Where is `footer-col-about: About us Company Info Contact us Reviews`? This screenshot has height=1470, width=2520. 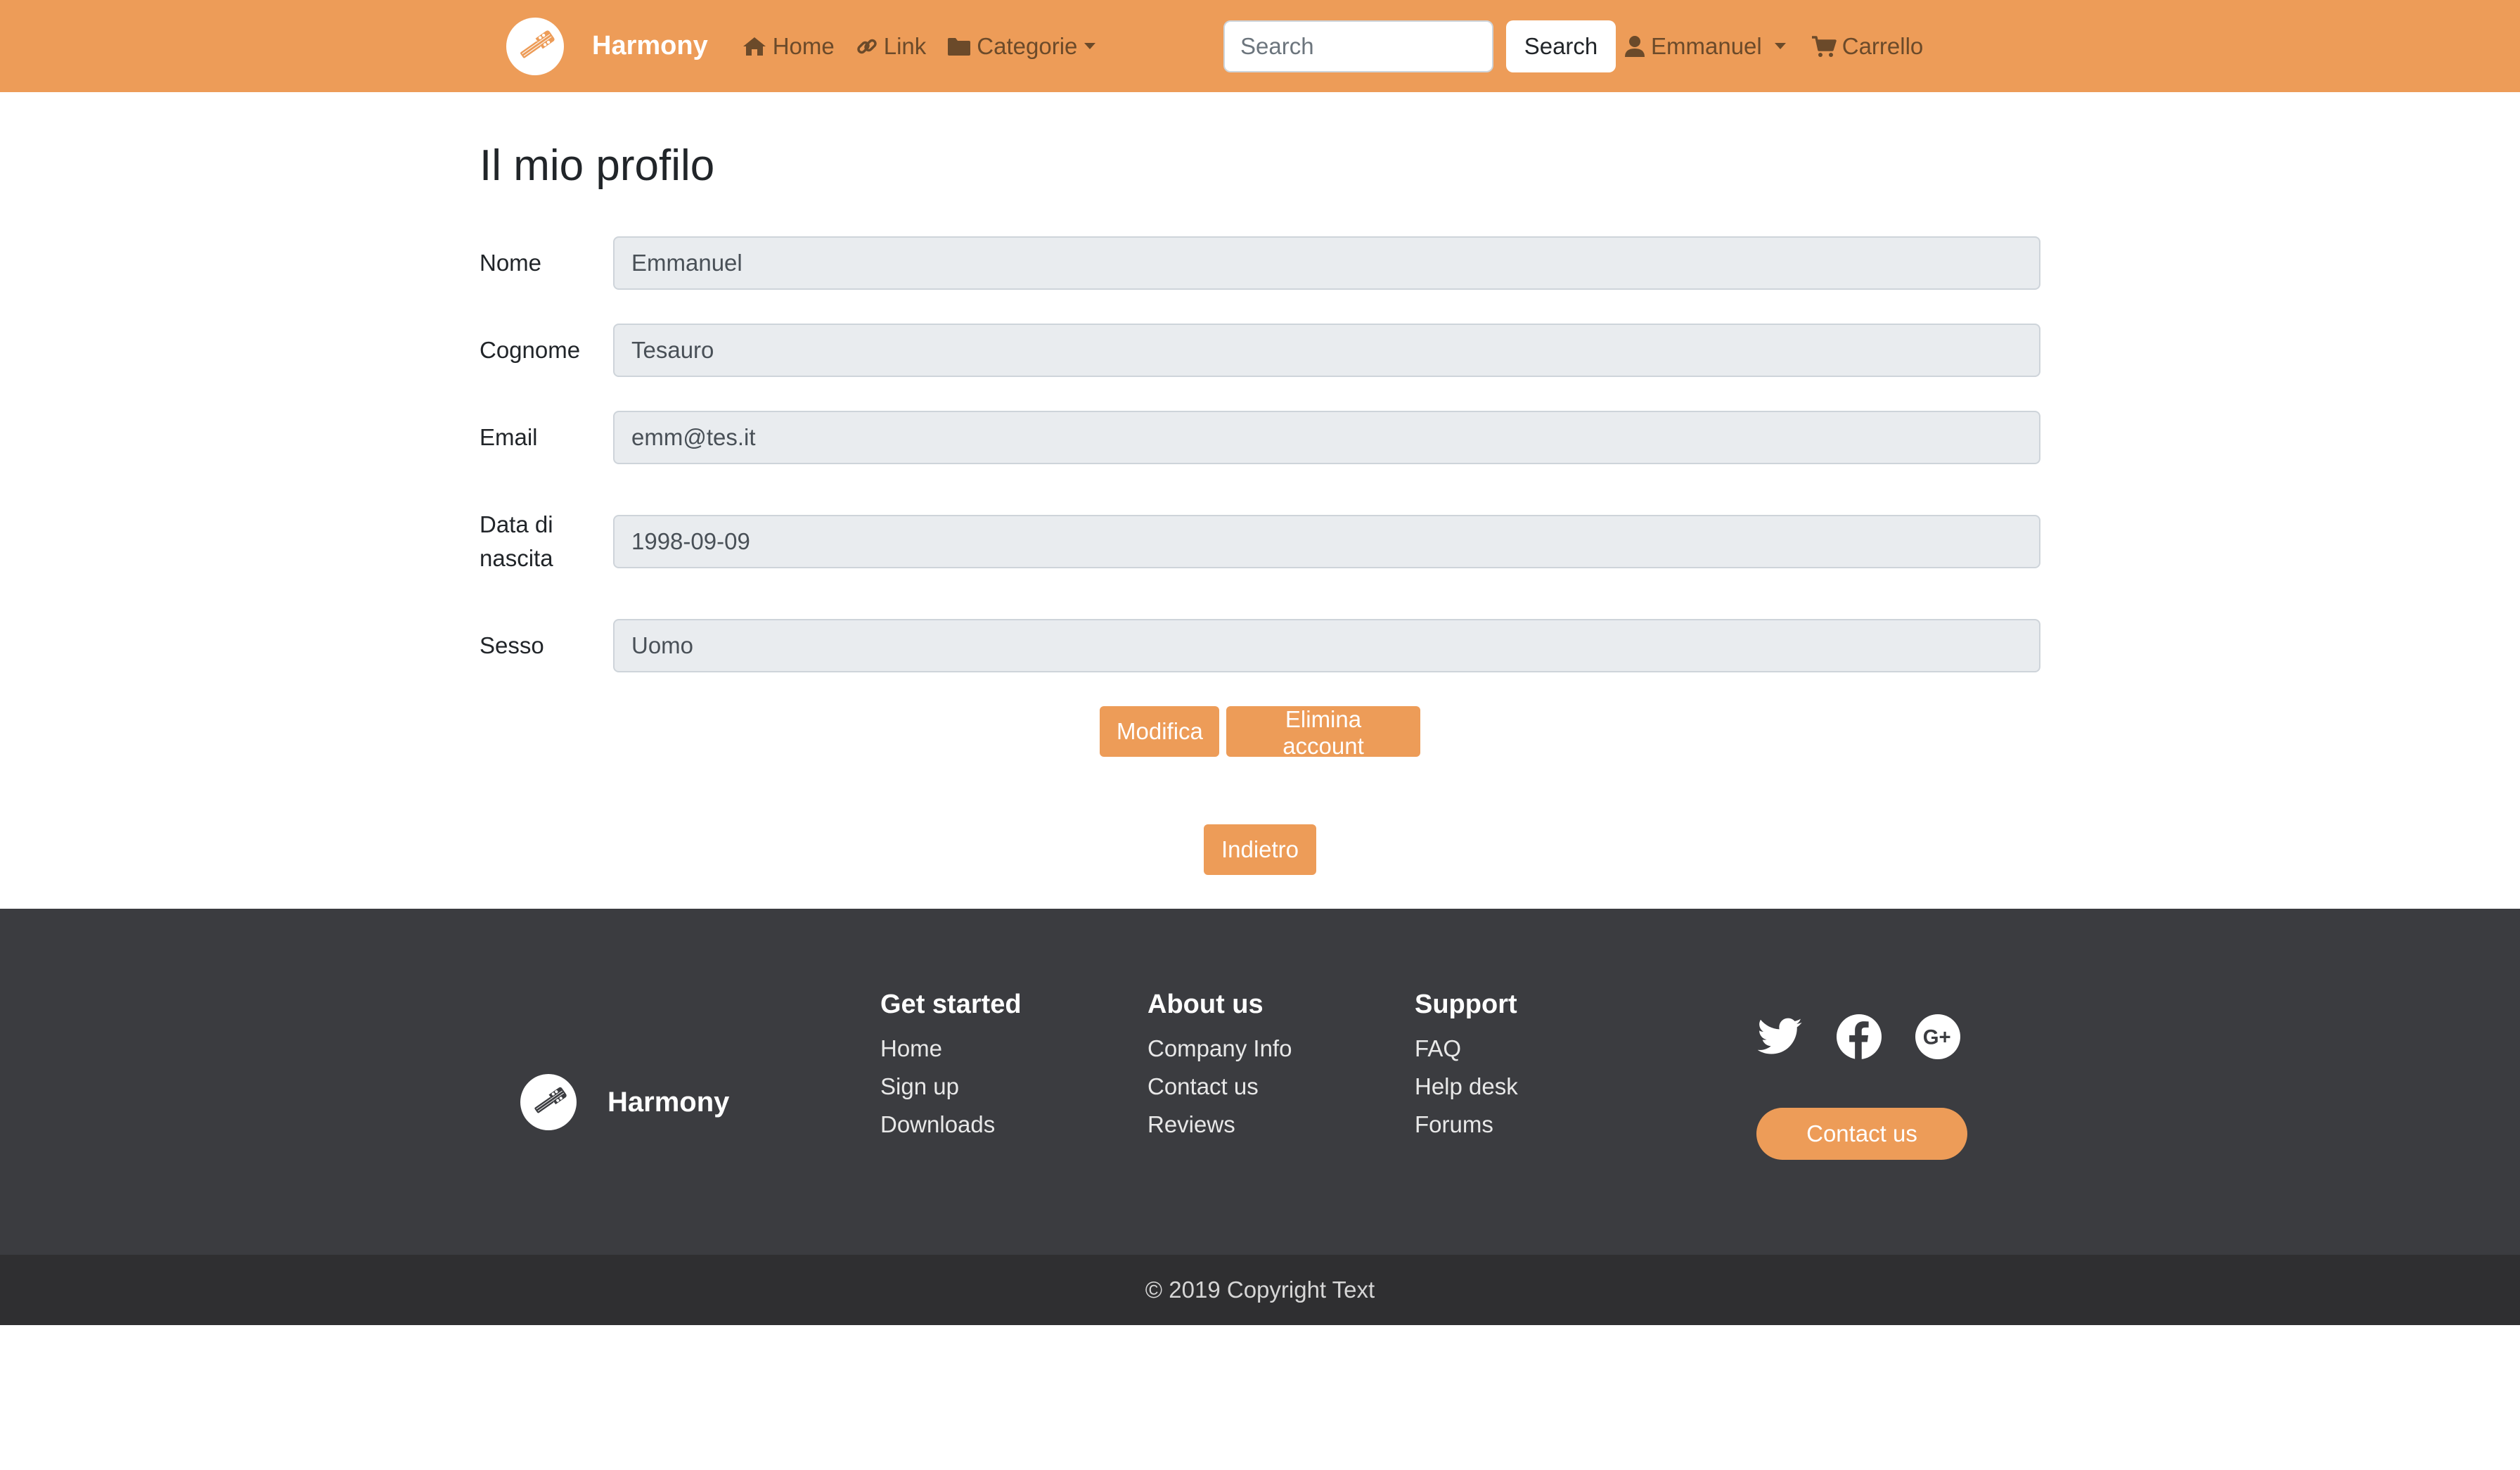 footer-col-about: About us Company Info Contact us Reviews is located at coordinates (1220, 1067).